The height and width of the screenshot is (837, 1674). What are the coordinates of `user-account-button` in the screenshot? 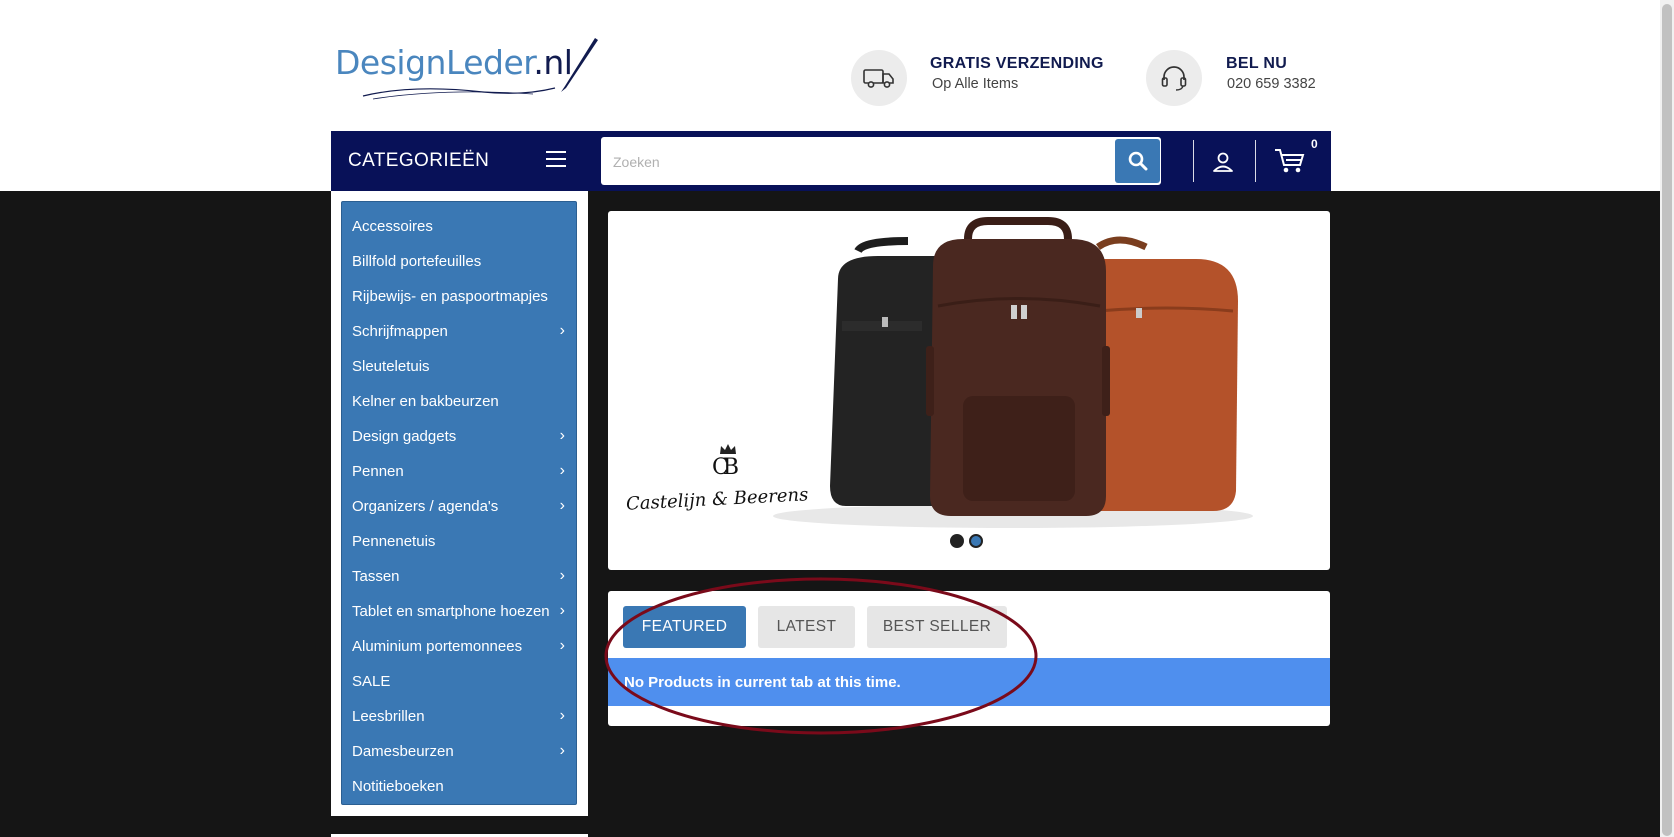 It's located at (1223, 164).